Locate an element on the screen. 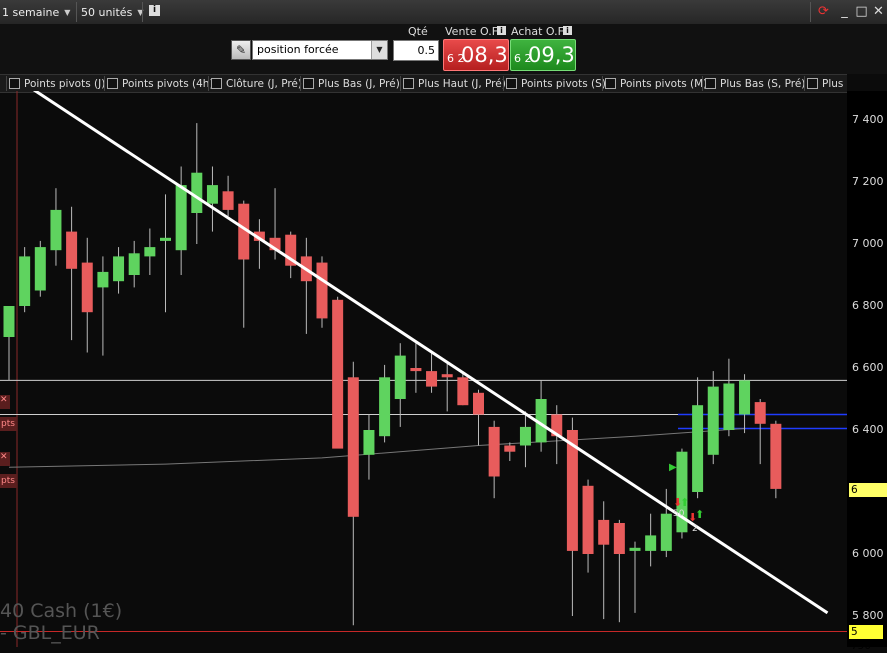 Image resolution: width=887 pixels, height=653 pixels. qty-input: 0.5 is located at coordinates (416, 50).